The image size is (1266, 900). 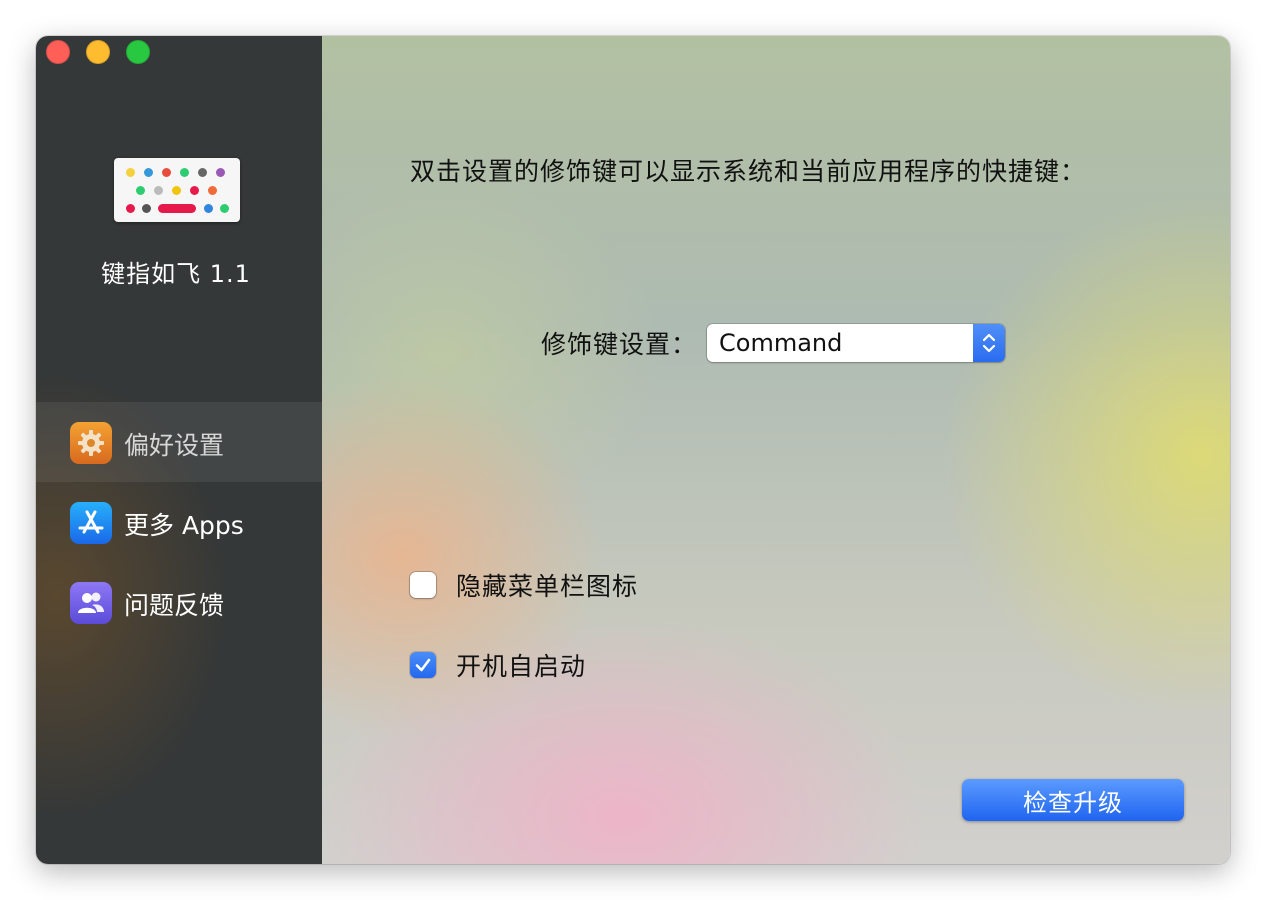 I want to click on modifier-setting-row: 修饰键设置： Command, so click(x=773, y=343).